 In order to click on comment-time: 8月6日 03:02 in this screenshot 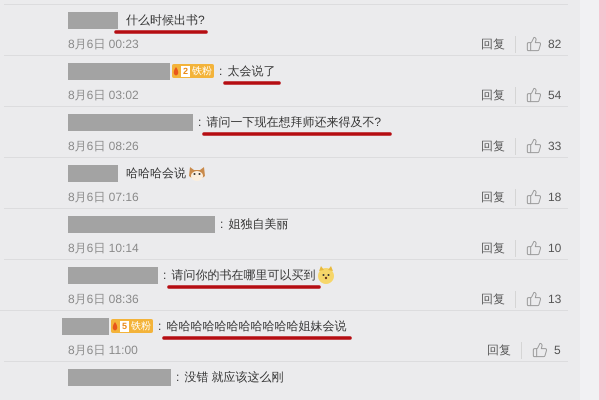, I will do `click(104, 95)`.